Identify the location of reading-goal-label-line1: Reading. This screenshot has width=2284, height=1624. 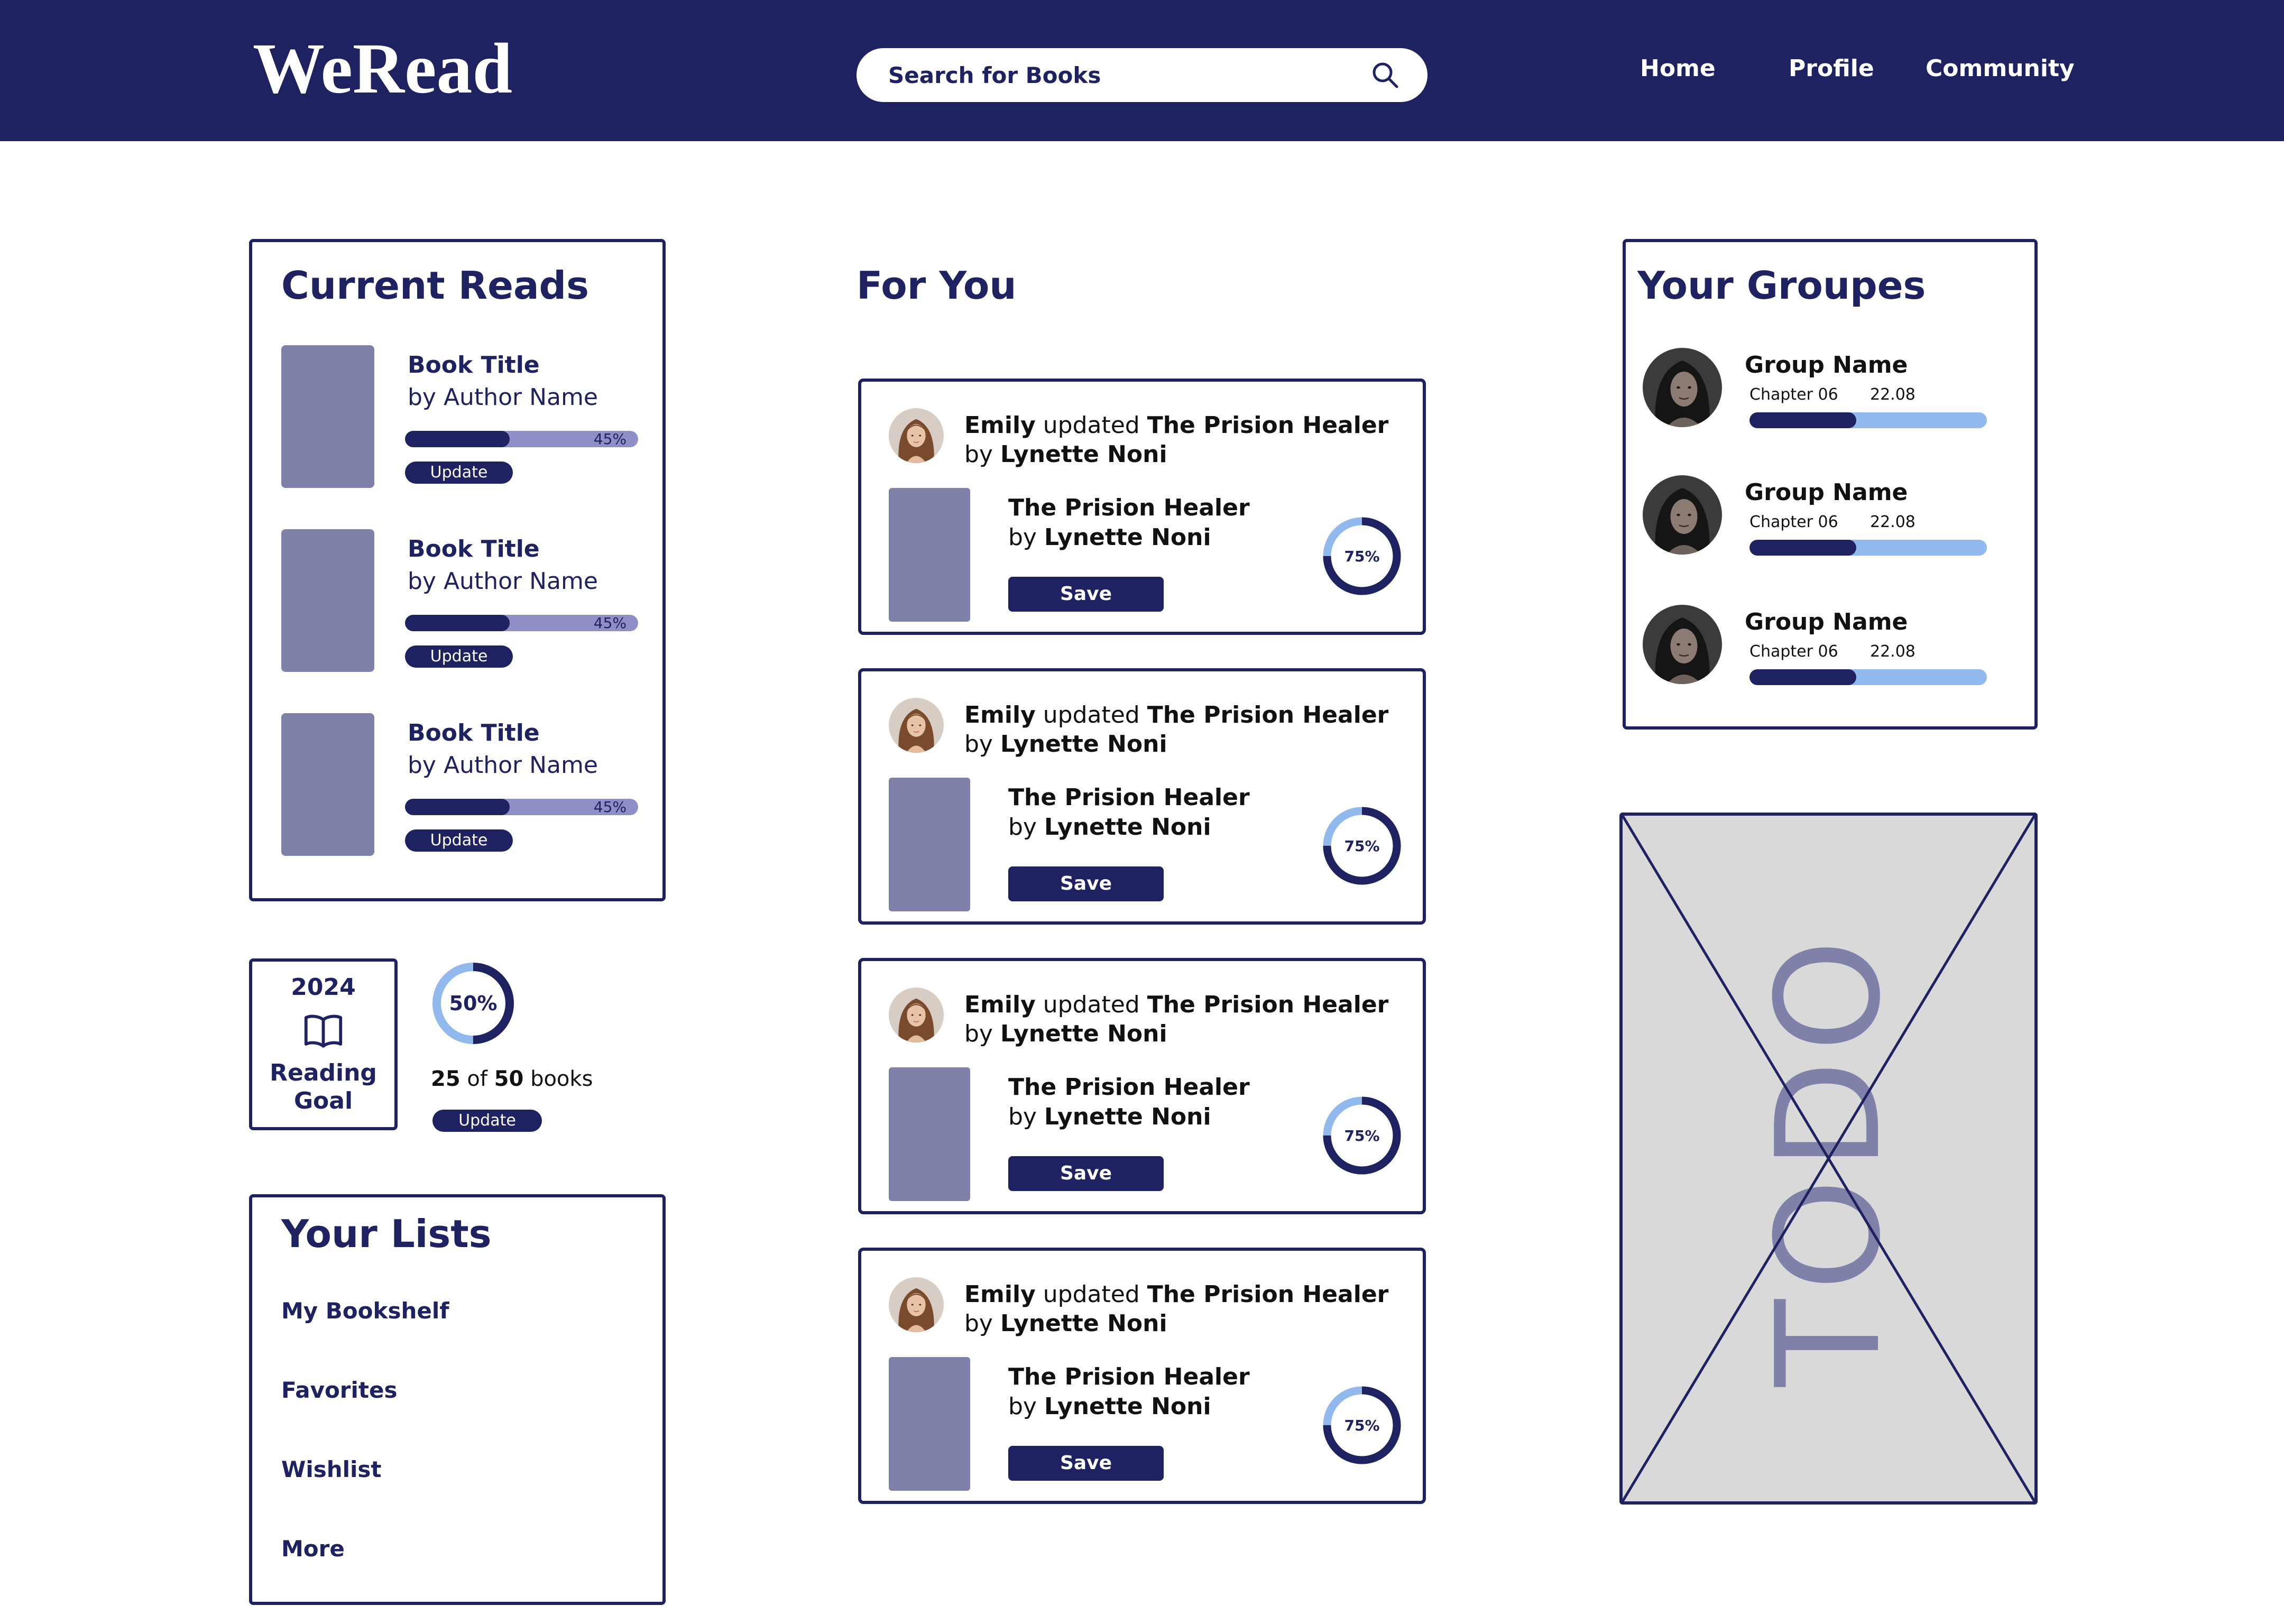
(323, 1072).